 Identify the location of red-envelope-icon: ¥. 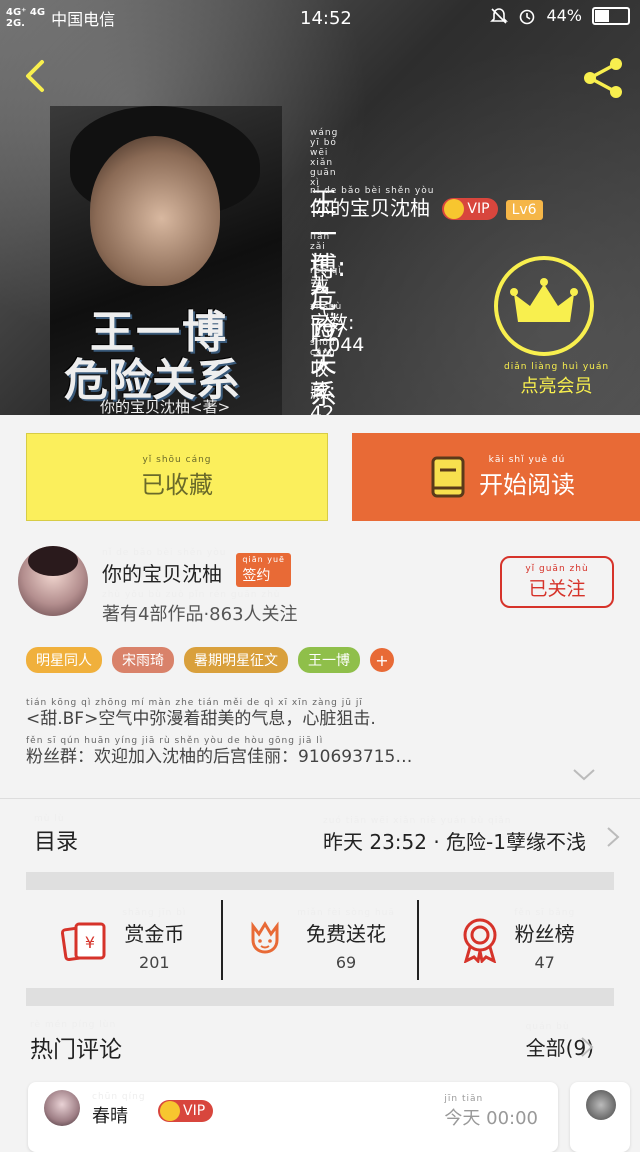
(83, 942).